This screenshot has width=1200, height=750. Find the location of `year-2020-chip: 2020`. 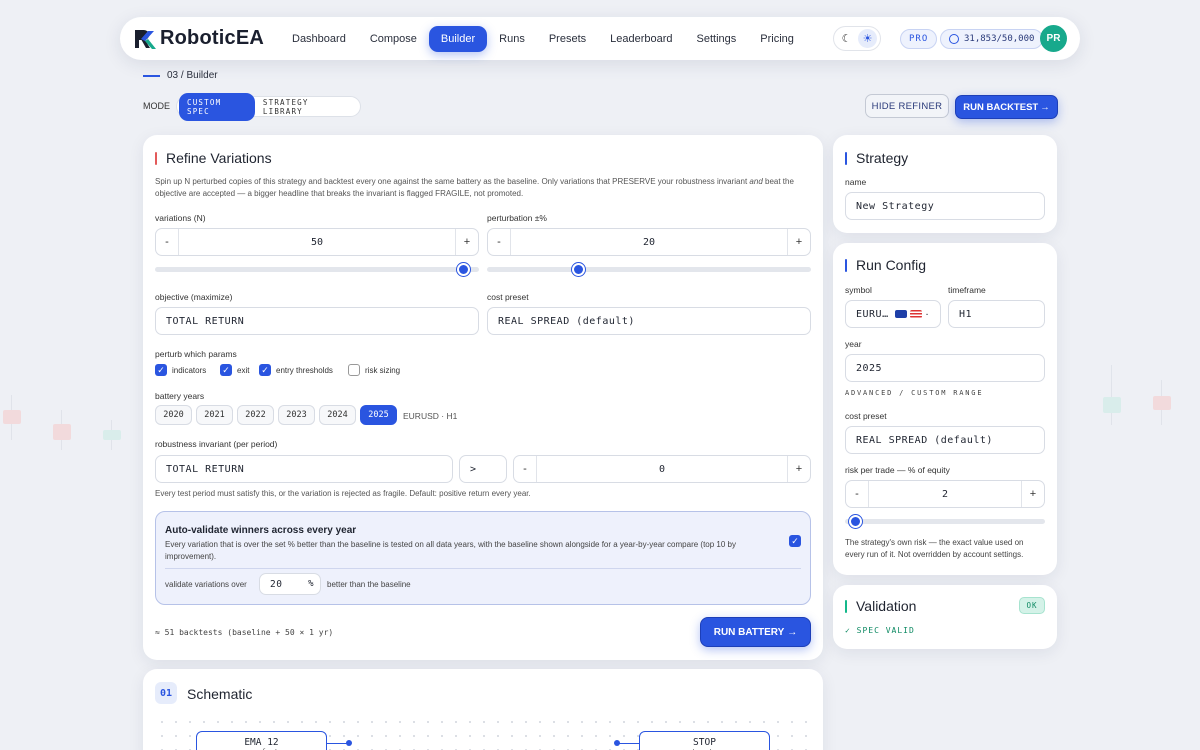

year-2020-chip: 2020 is located at coordinates (173, 415).